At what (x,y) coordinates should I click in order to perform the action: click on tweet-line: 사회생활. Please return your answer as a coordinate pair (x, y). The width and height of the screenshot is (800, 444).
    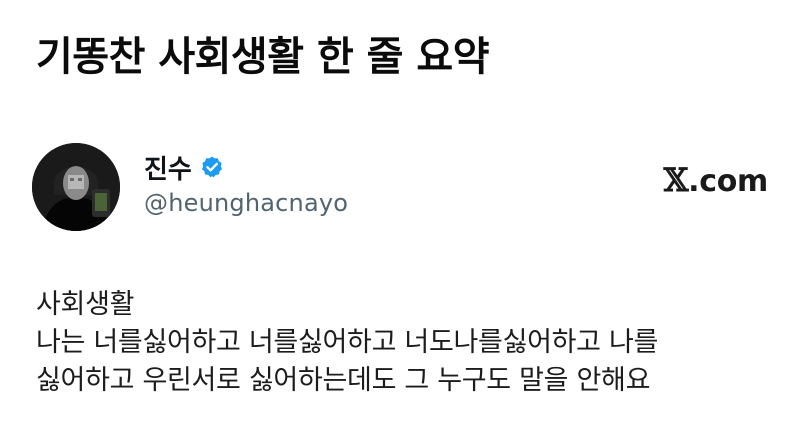
    Looking at the image, I should click on (85, 304).